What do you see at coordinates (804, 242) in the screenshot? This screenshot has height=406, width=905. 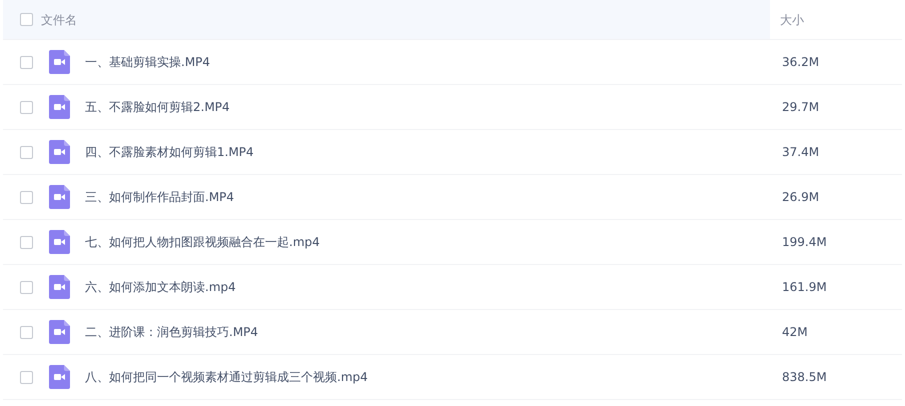 I see `file-size: 199.4M` at bounding box center [804, 242].